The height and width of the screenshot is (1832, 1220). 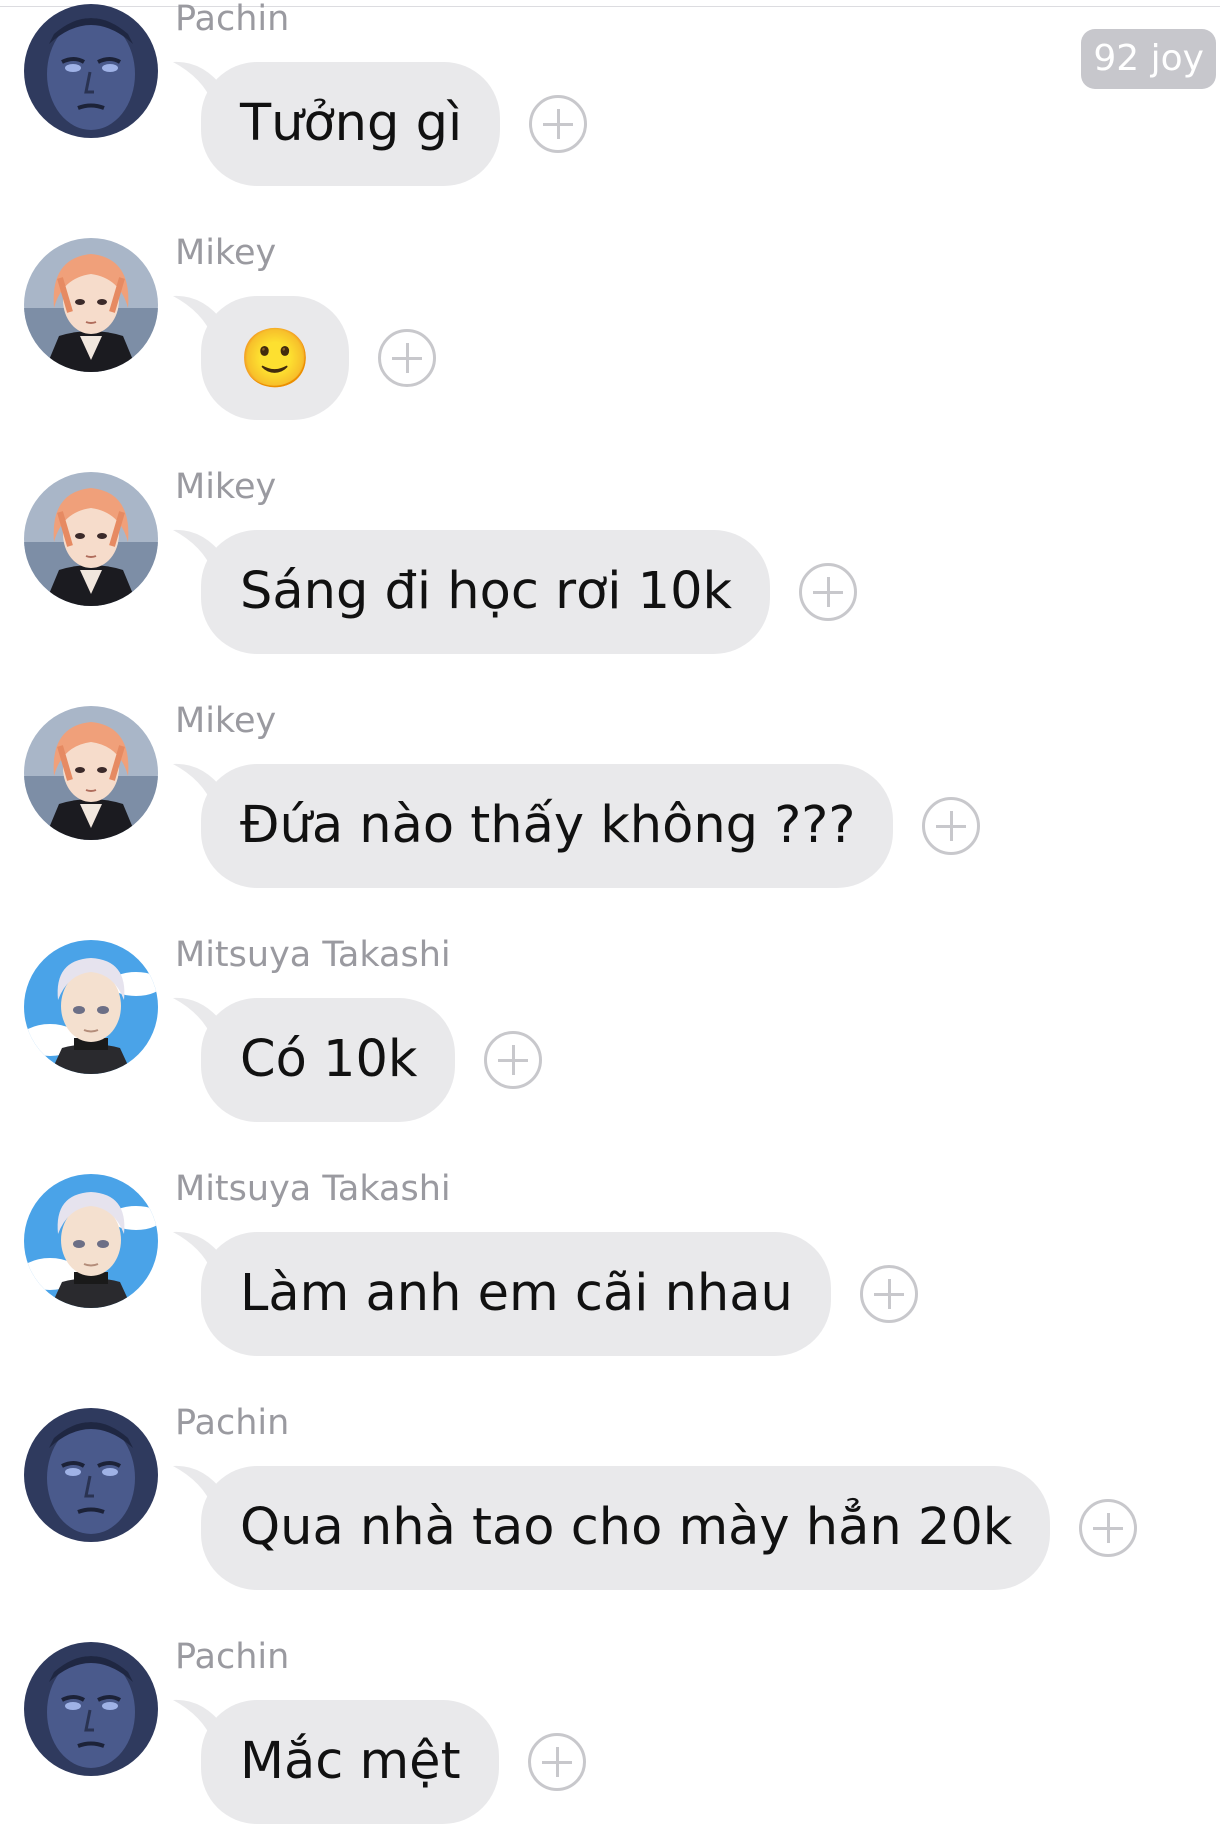 What do you see at coordinates (610, 330) in the screenshot?
I see `message-row: Mikey 🙂` at bounding box center [610, 330].